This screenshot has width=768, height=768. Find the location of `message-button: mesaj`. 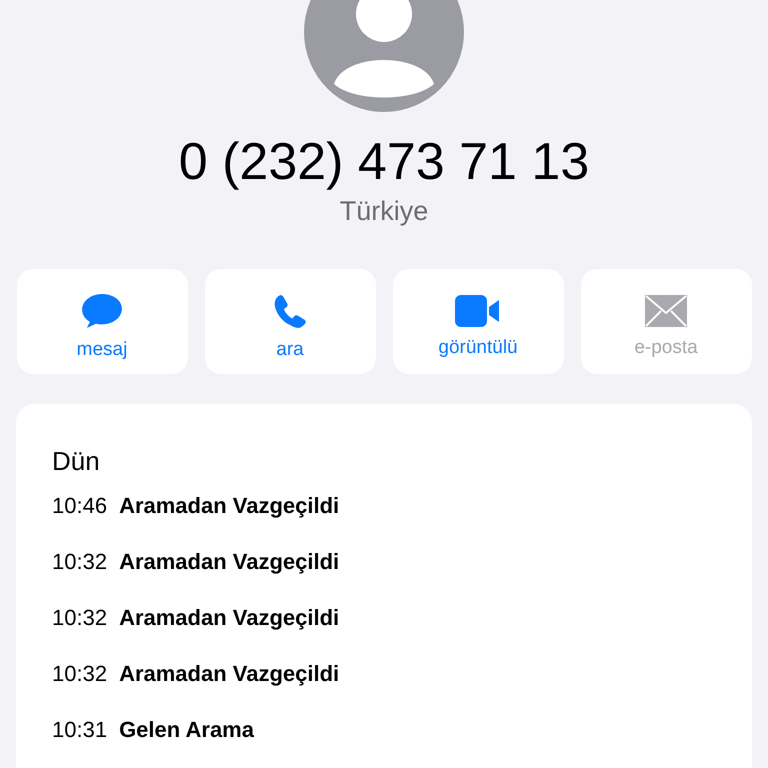

message-button: mesaj is located at coordinates (102, 321).